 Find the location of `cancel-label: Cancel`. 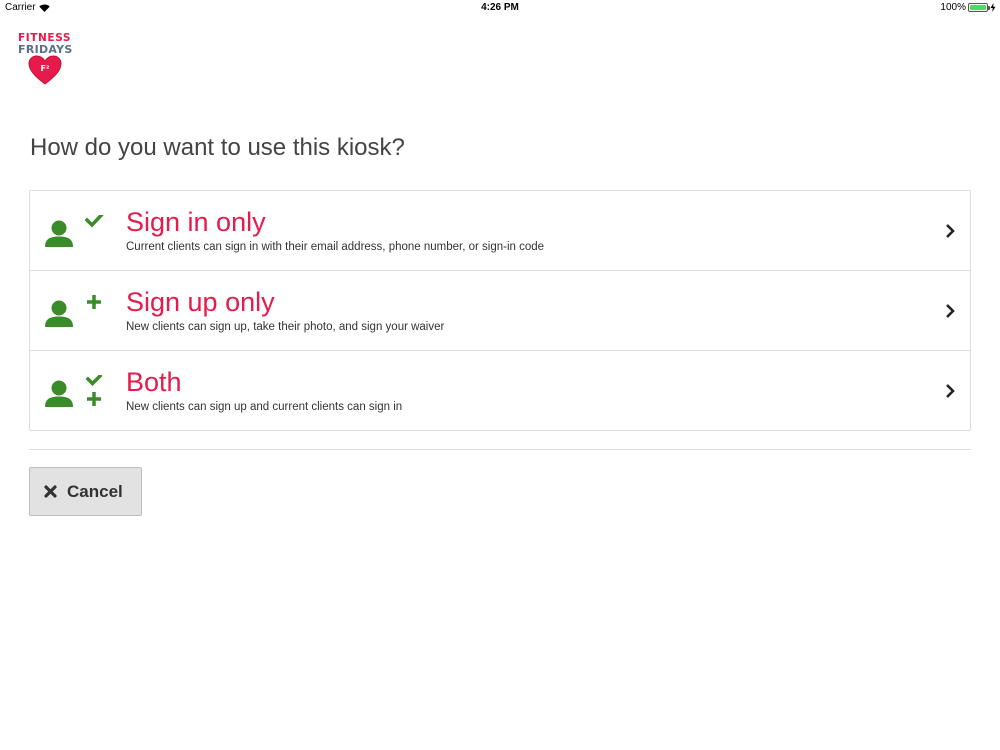

cancel-label: Cancel is located at coordinates (95, 491).